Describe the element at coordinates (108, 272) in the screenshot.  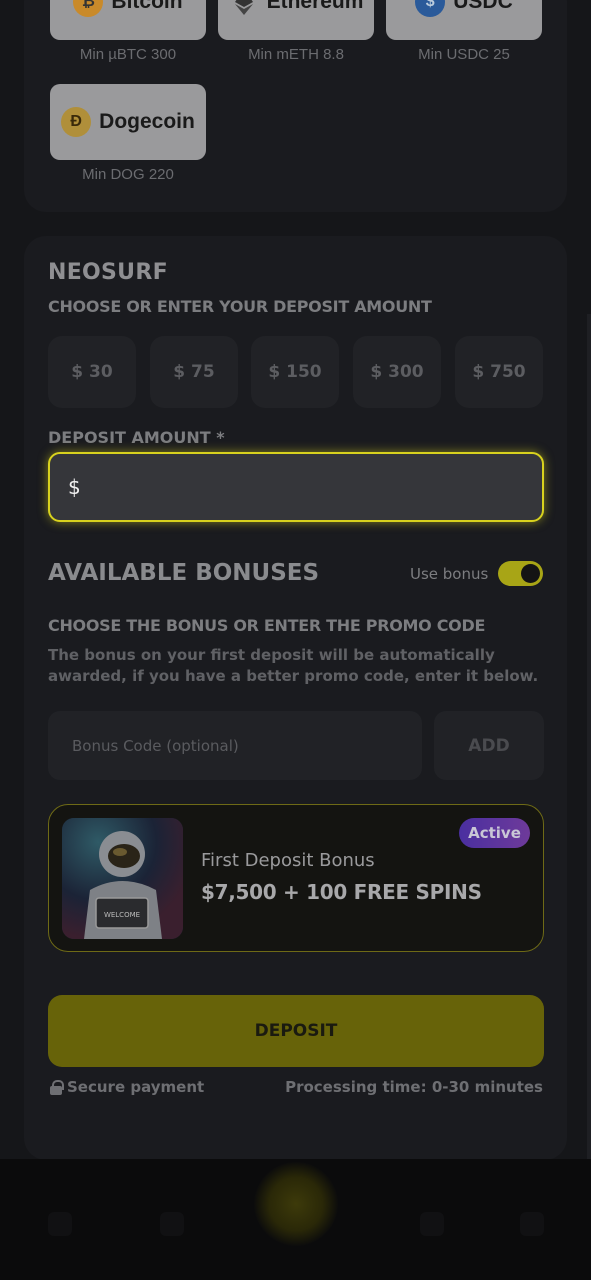
I see `payment-method-title: NEOSURF` at that location.